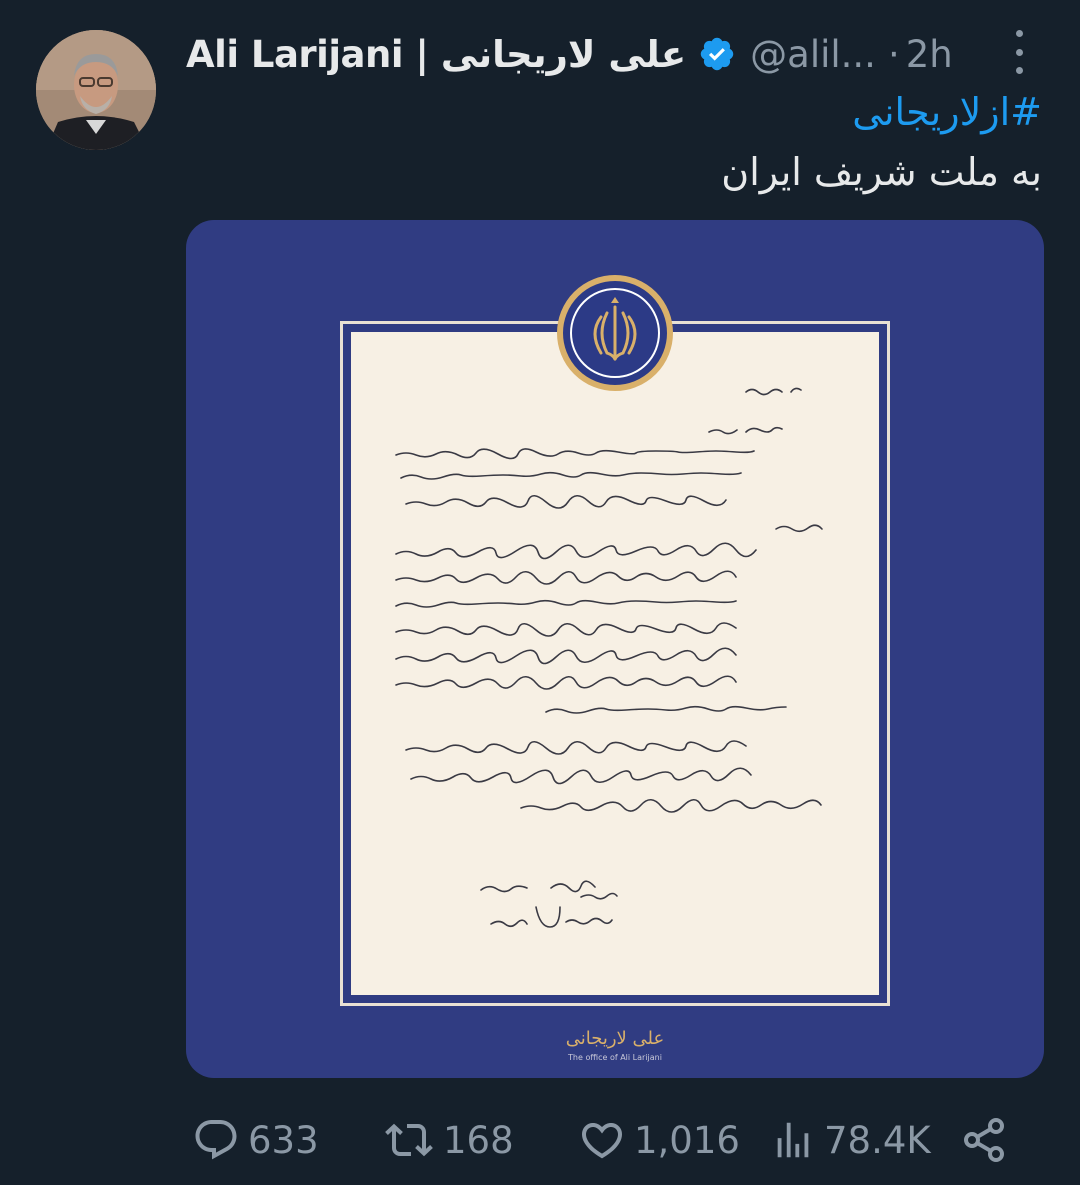 Image resolution: width=1080 pixels, height=1185 pixels. What do you see at coordinates (1019, 52) in the screenshot?
I see `more-vertical-icon` at bounding box center [1019, 52].